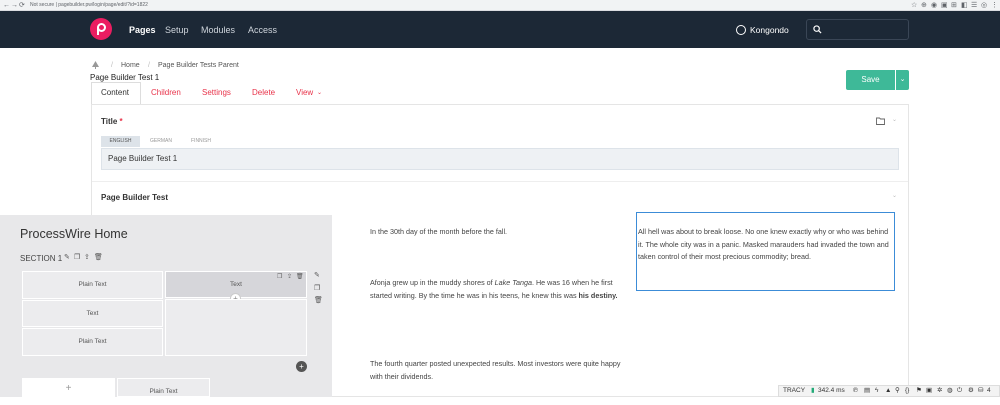 The height and width of the screenshot is (405, 1000). Describe the element at coordinates (218, 30) in the screenshot. I see `menu-modules: Modules` at that location.